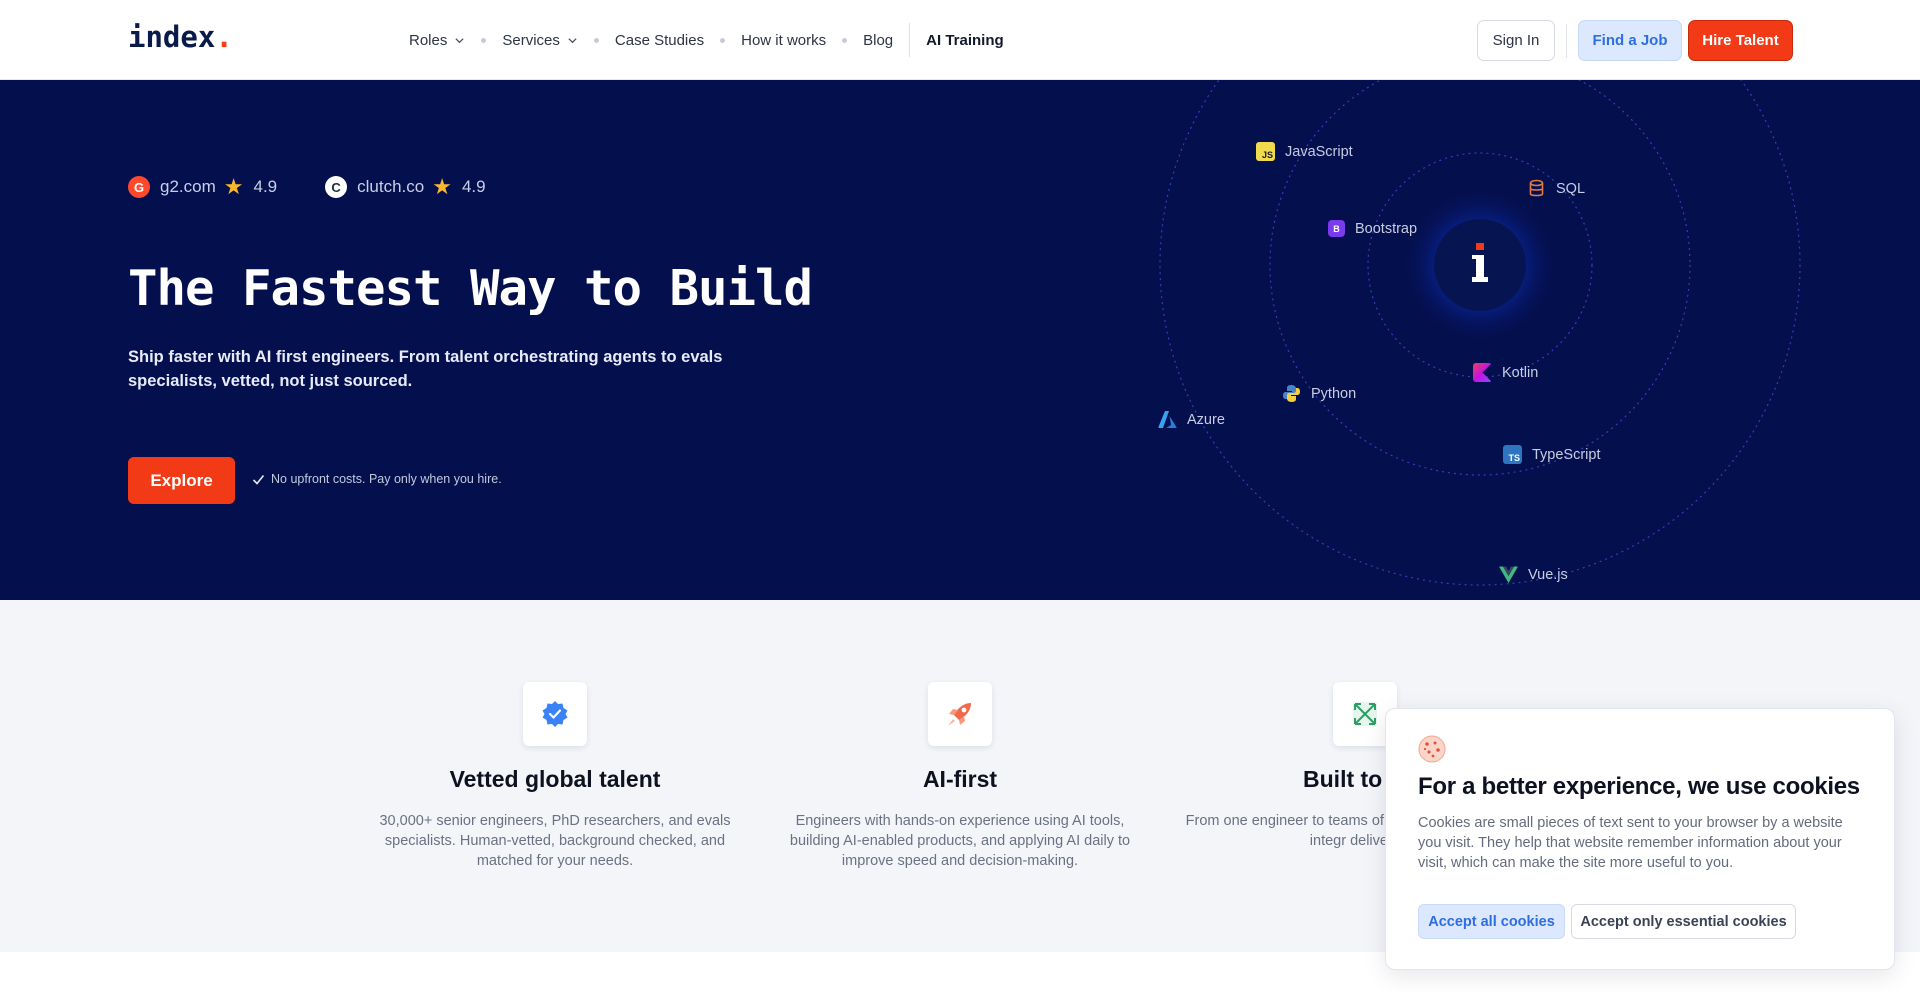 The height and width of the screenshot is (993, 1920). Describe the element at coordinates (1365, 714) in the screenshot. I see `expand-arrows-icon` at that location.